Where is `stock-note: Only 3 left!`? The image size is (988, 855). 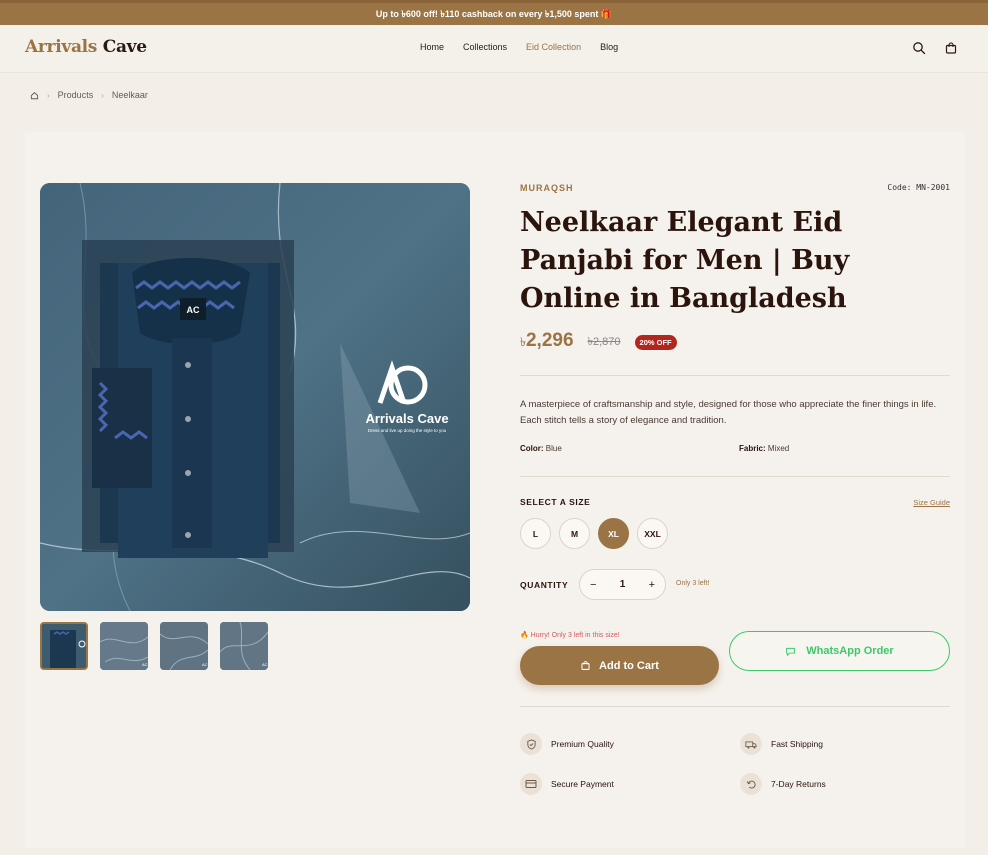 stock-note: Only 3 left! is located at coordinates (693, 583).